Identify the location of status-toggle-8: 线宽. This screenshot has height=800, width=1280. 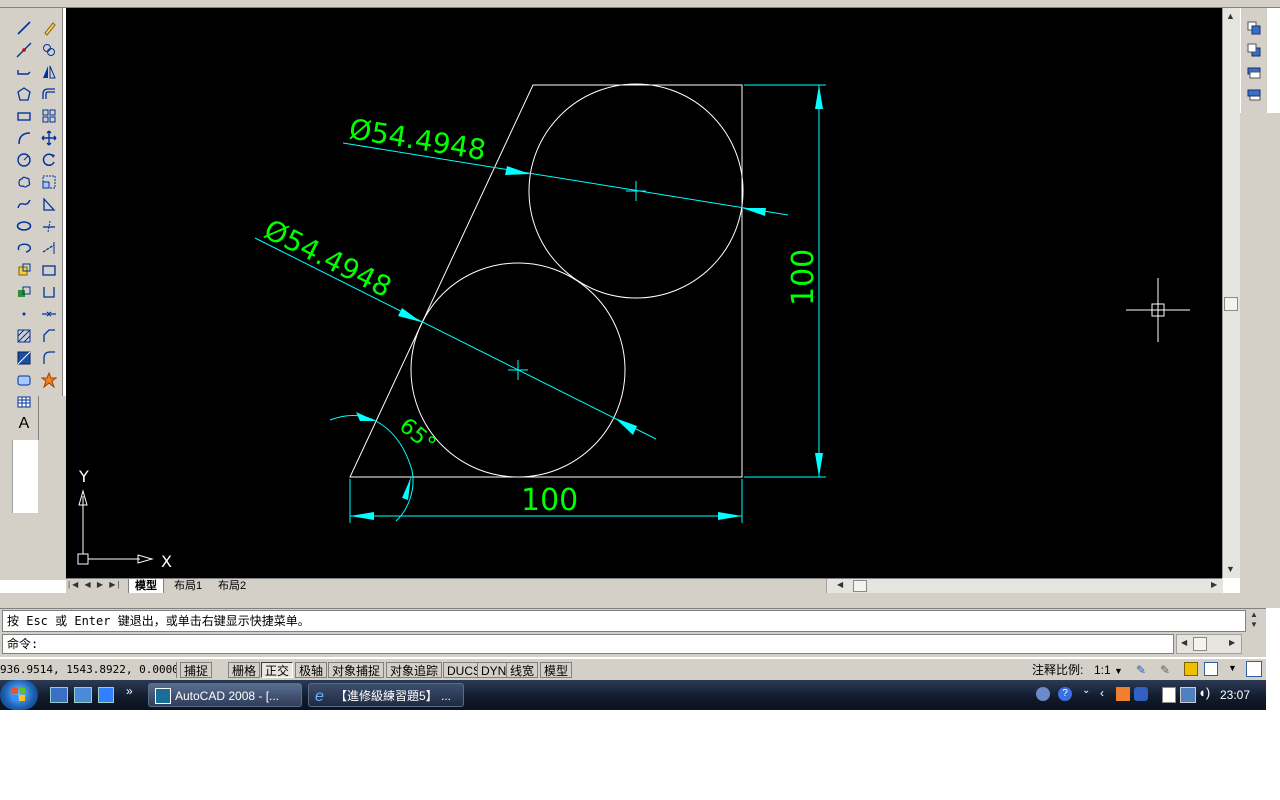
(522, 670).